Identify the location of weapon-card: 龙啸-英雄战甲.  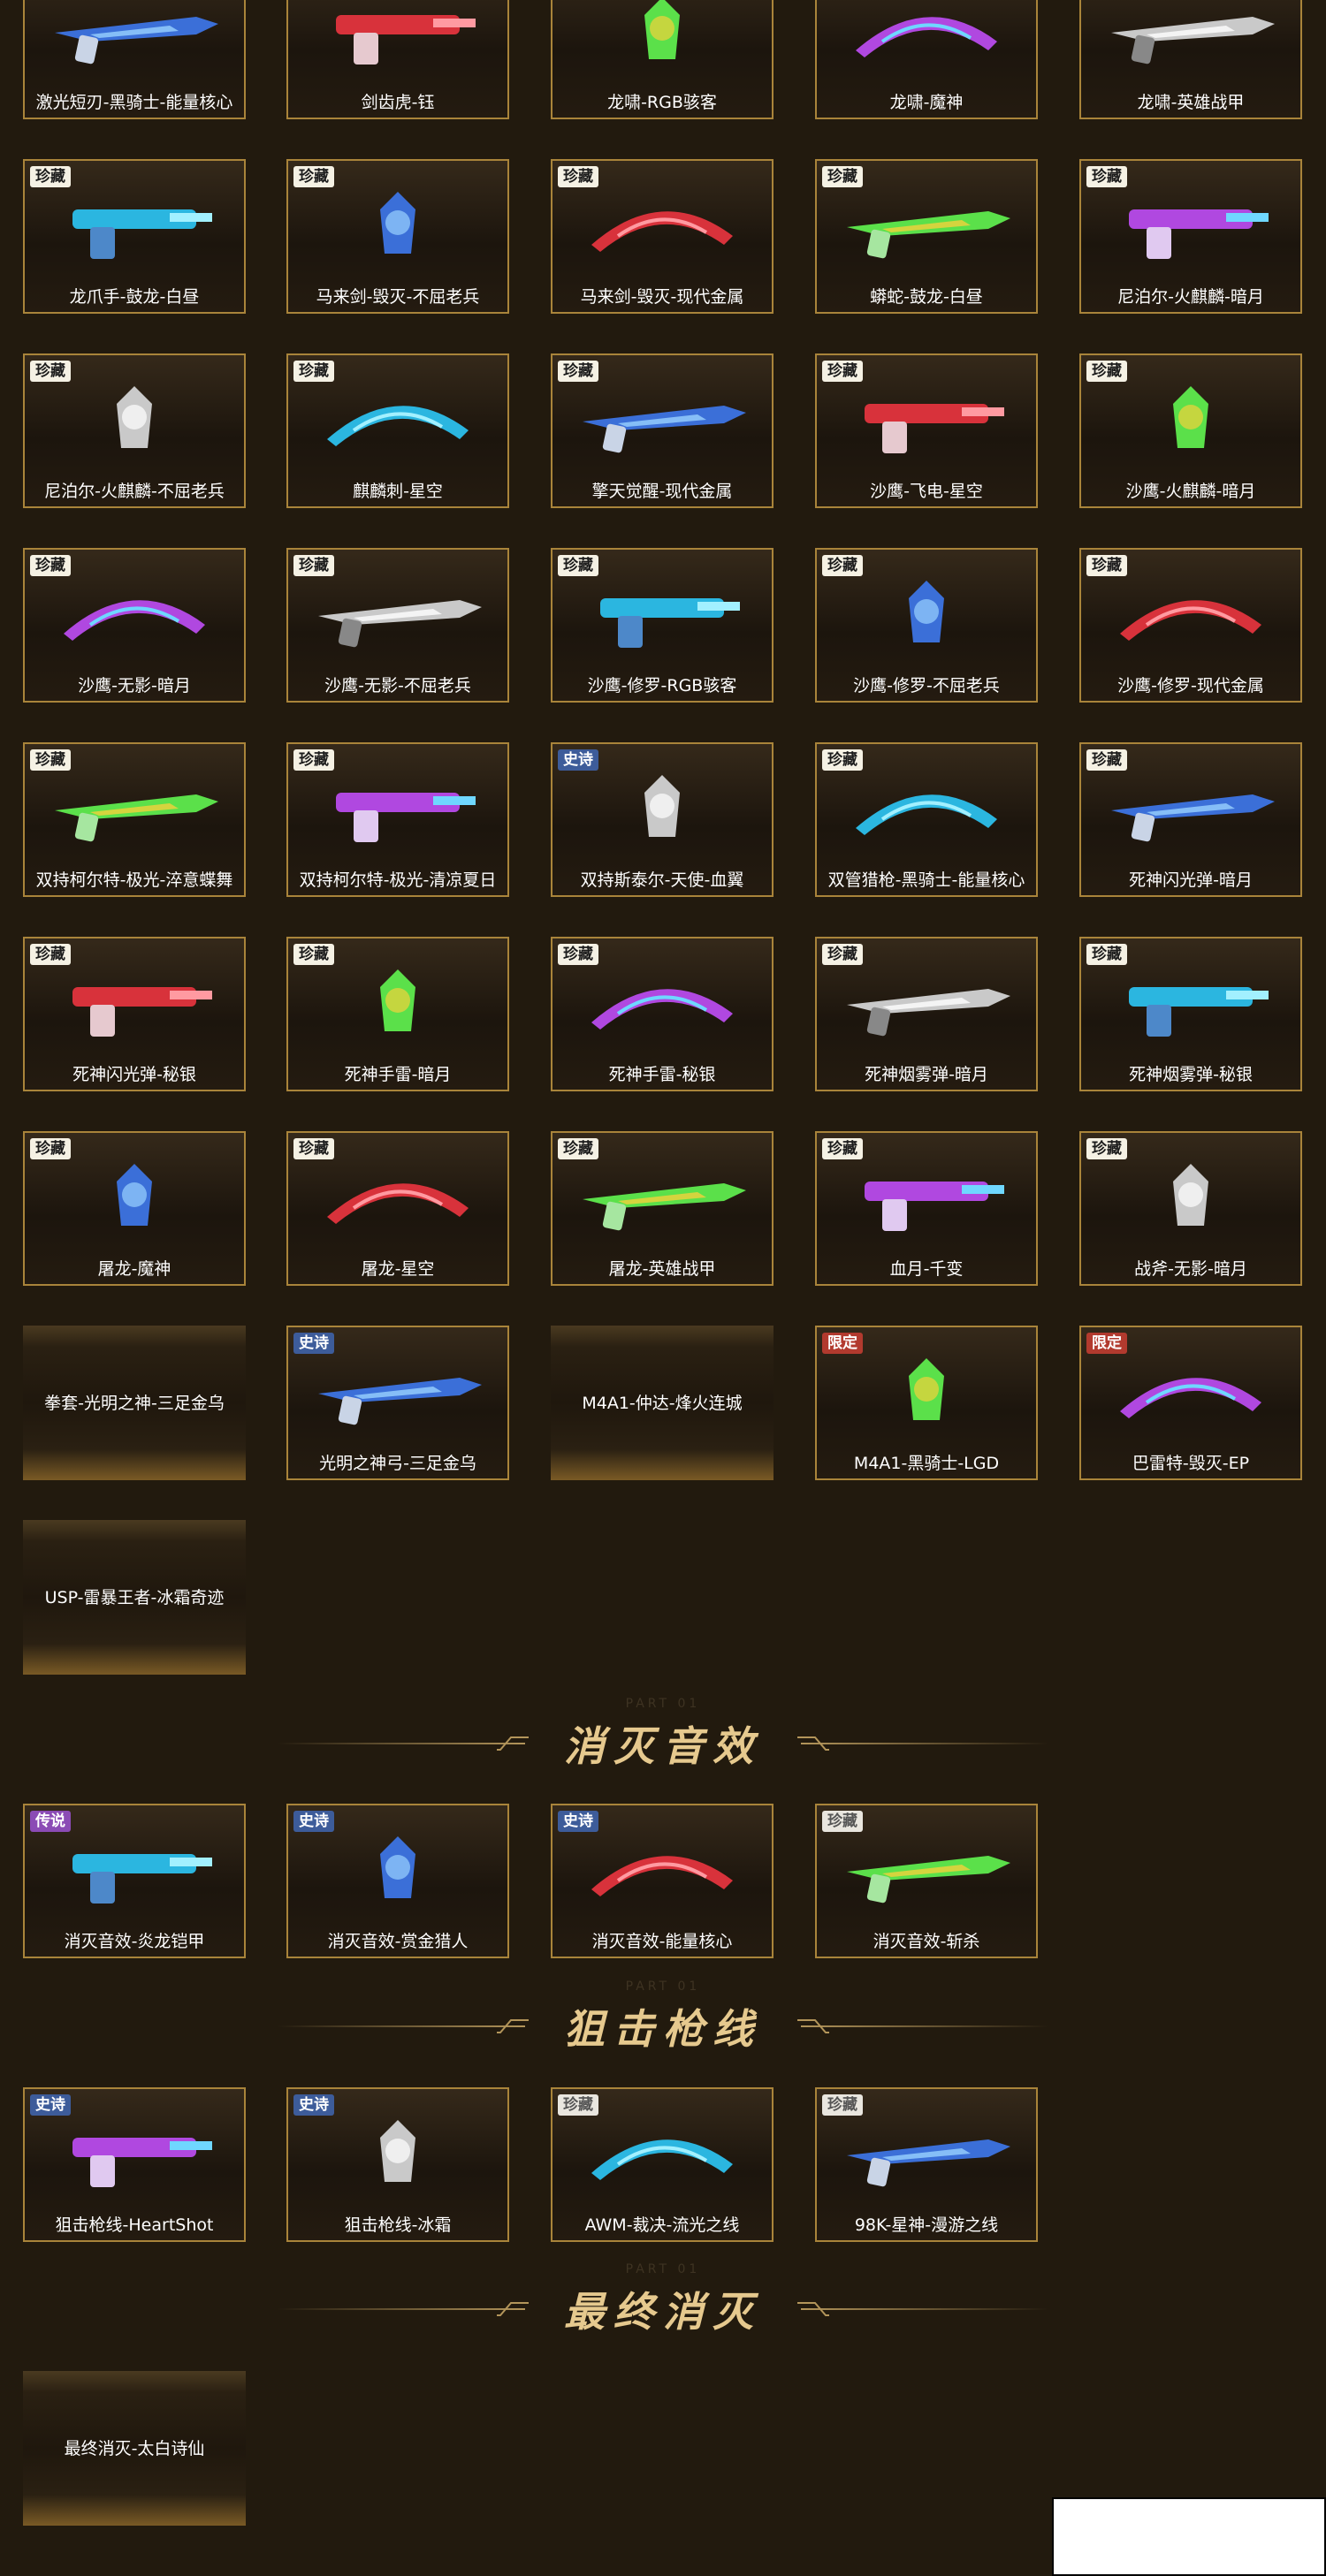
(1190, 60).